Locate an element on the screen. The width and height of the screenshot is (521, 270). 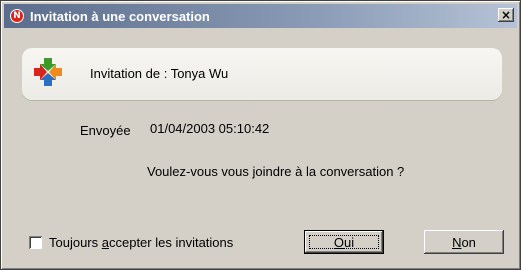
four-arrows-icon is located at coordinates (48, 72).